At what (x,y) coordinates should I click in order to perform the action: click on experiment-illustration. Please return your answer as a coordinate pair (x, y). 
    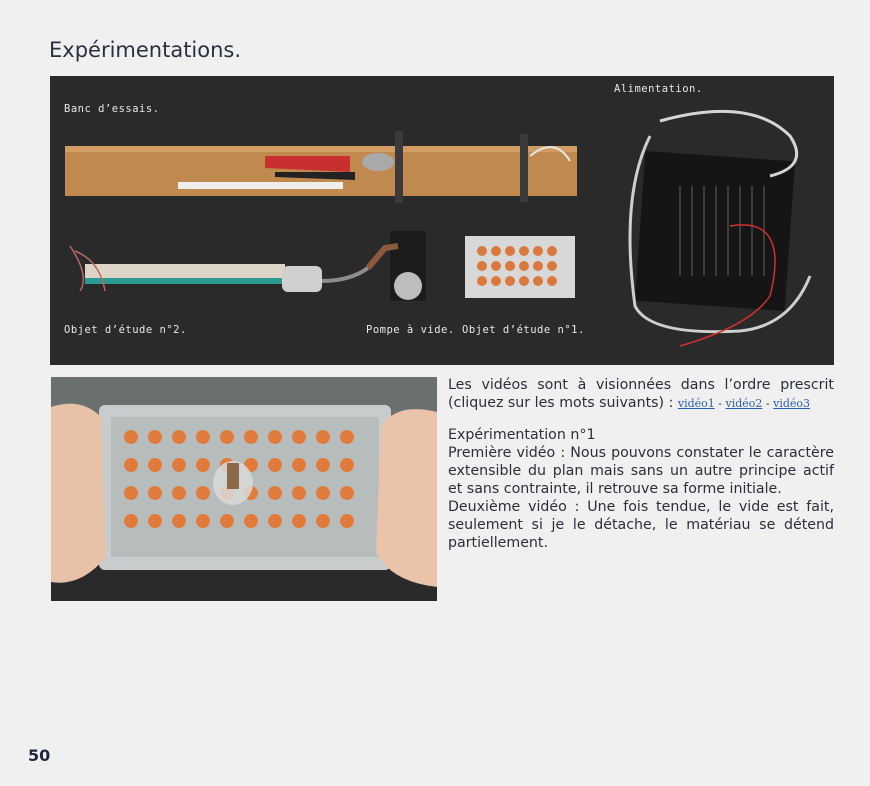
    Looking at the image, I should click on (244, 489).